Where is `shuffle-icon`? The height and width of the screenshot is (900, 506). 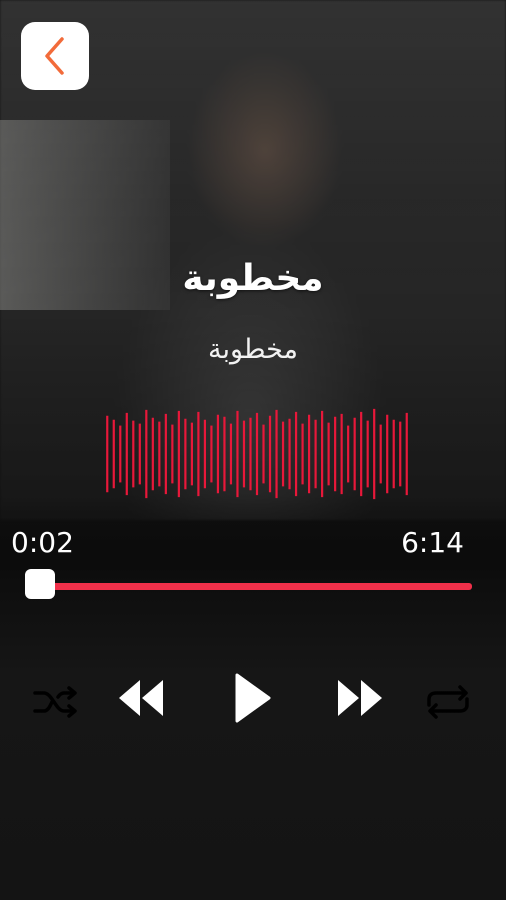
shuffle-icon is located at coordinates (56, 702).